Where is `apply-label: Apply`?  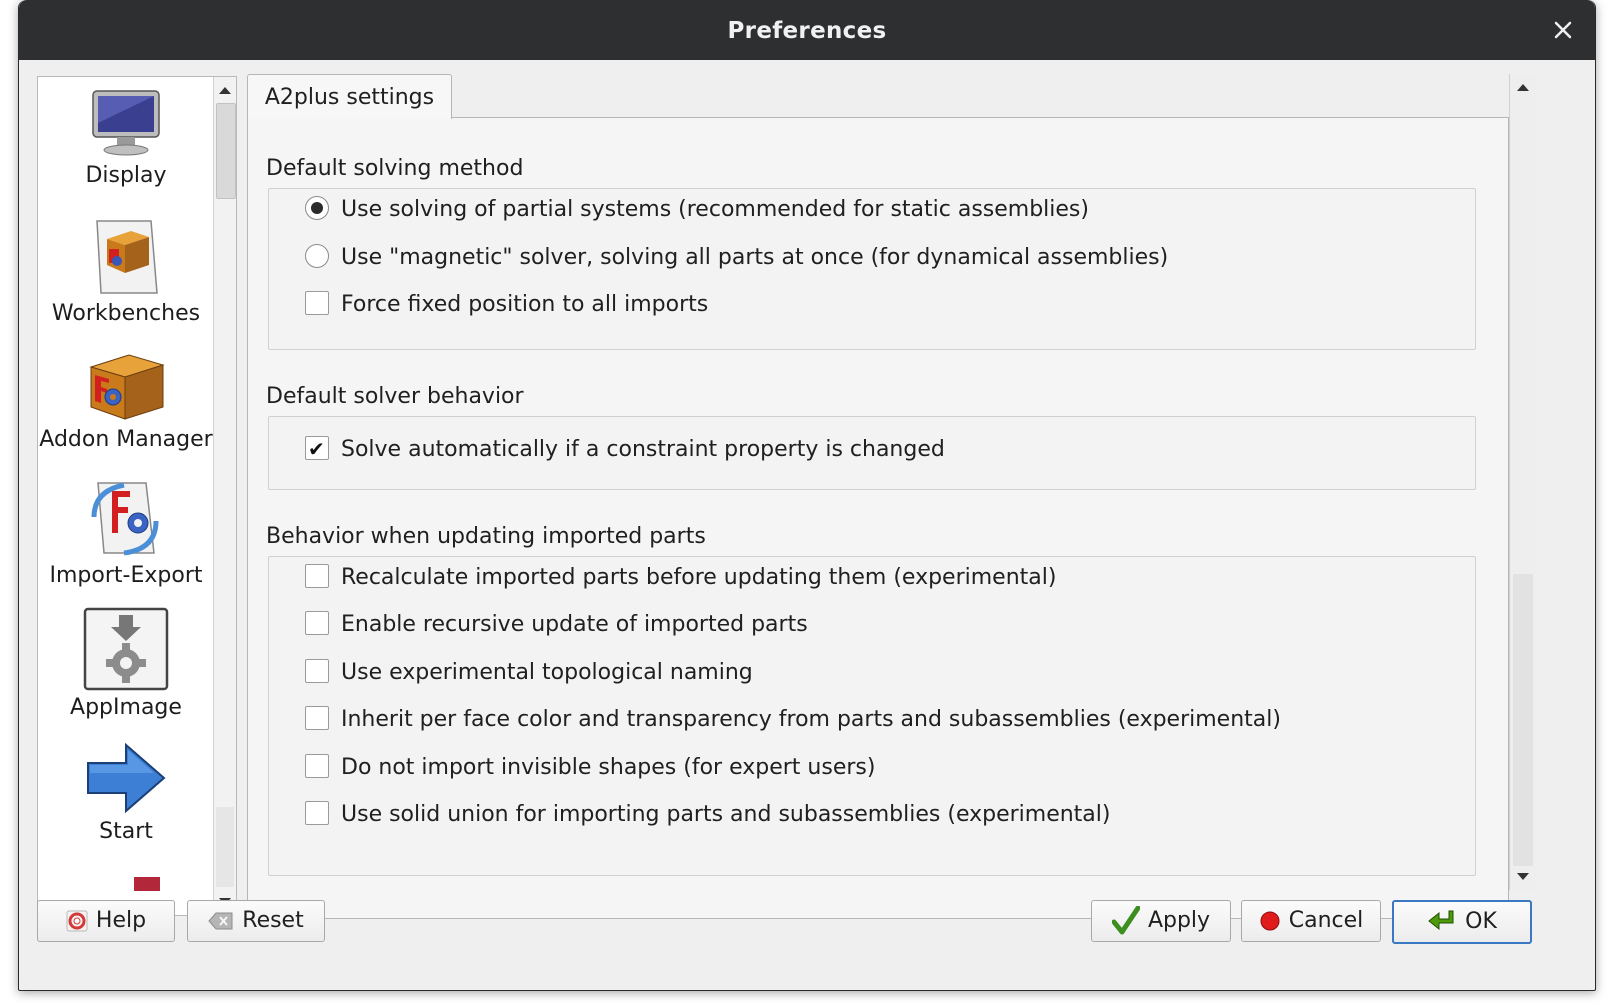 apply-label: Apply is located at coordinates (1179, 920).